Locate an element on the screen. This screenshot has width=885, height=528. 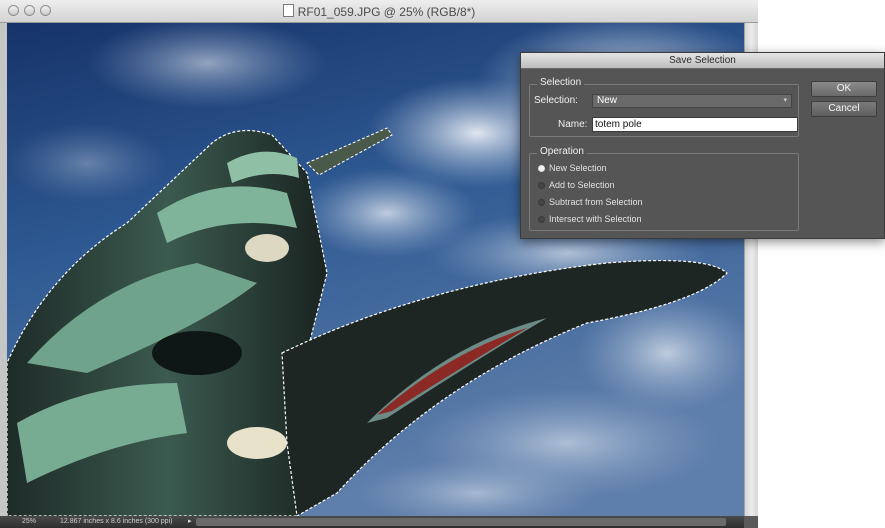
document-title: RF01_059.JPG @ 25% (RGB/8*) is located at coordinates (379, 11).